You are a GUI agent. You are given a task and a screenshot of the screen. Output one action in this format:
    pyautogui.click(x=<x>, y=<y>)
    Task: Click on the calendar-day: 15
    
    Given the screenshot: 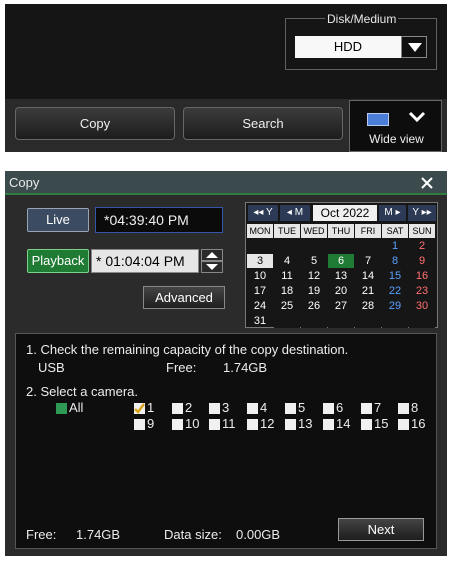 What is the action you would take?
    pyautogui.click(x=395, y=276)
    